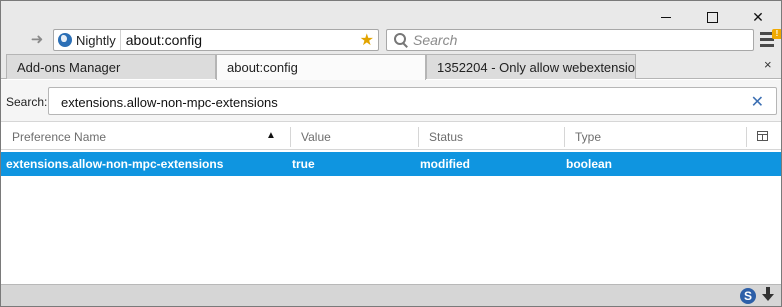 This screenshot has height=307, width=782. What do you see at coordinates (446, 137) in the screenshot?
I see `column-header-status: Status` at bounding box center [446, 137].